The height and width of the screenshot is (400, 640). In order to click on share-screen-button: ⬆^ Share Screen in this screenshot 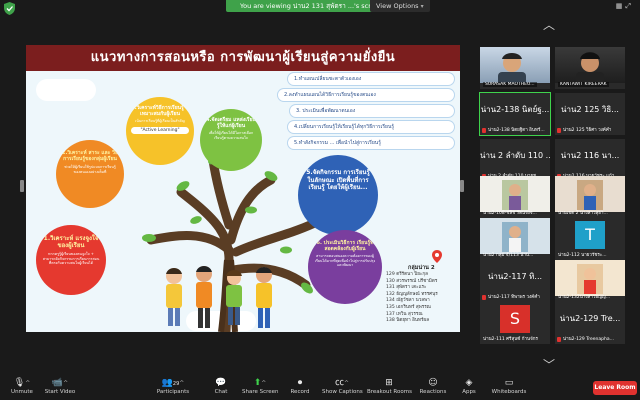, I will do `click(260, 386)`.